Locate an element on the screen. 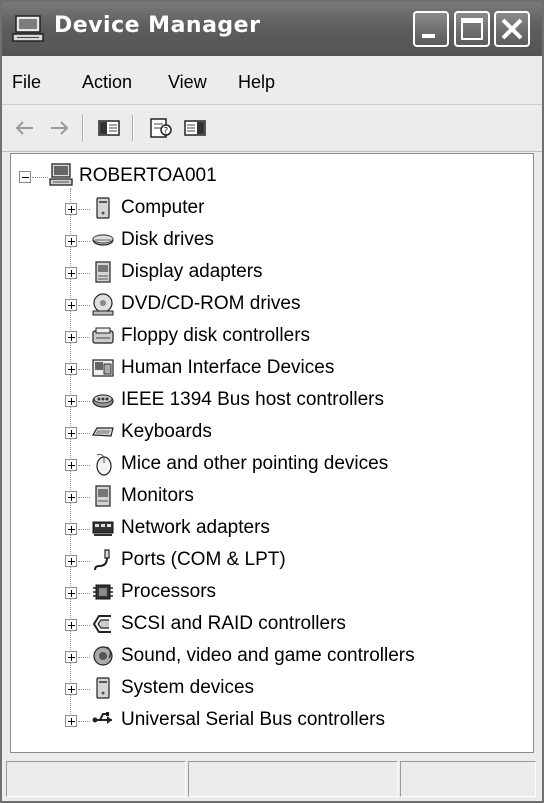 The width and height of the screenshot is (544, 803). floppy-controller-icon is located at coordinates (103, 335).